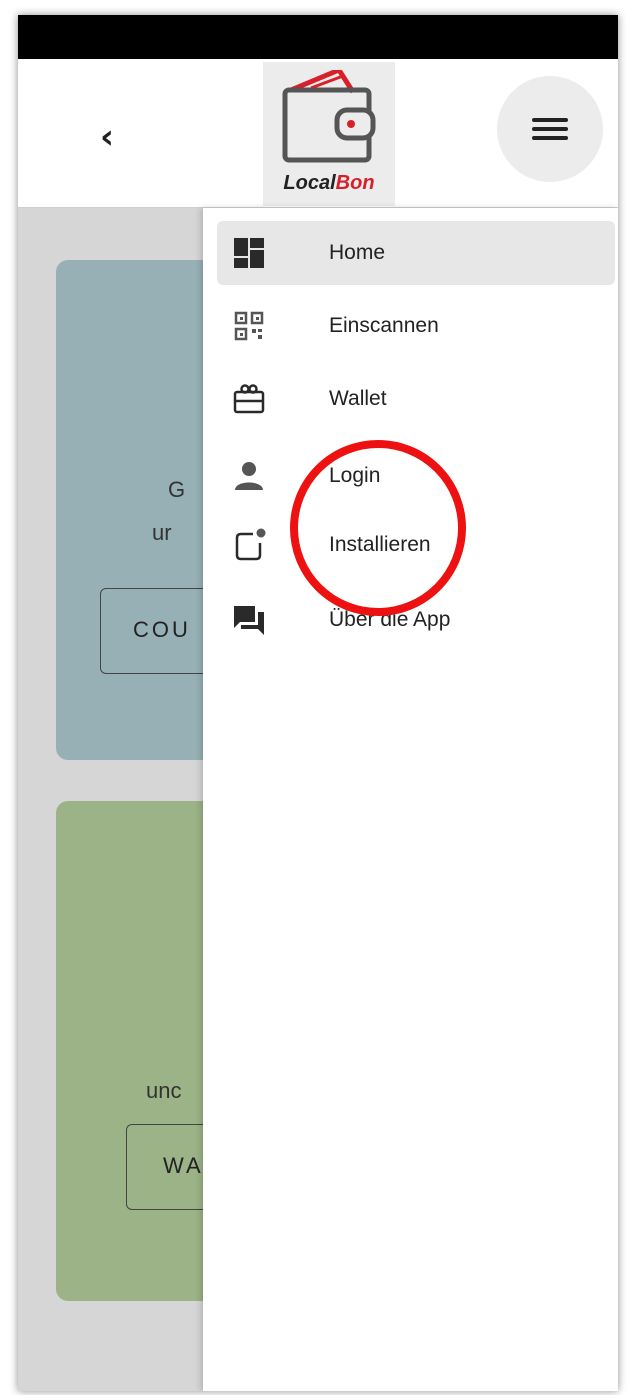 The image size is (630, 1395). Describe the element at coordinates (390, 619) in the screenshot. I see `drawer-item-label: Über die App` at that location.